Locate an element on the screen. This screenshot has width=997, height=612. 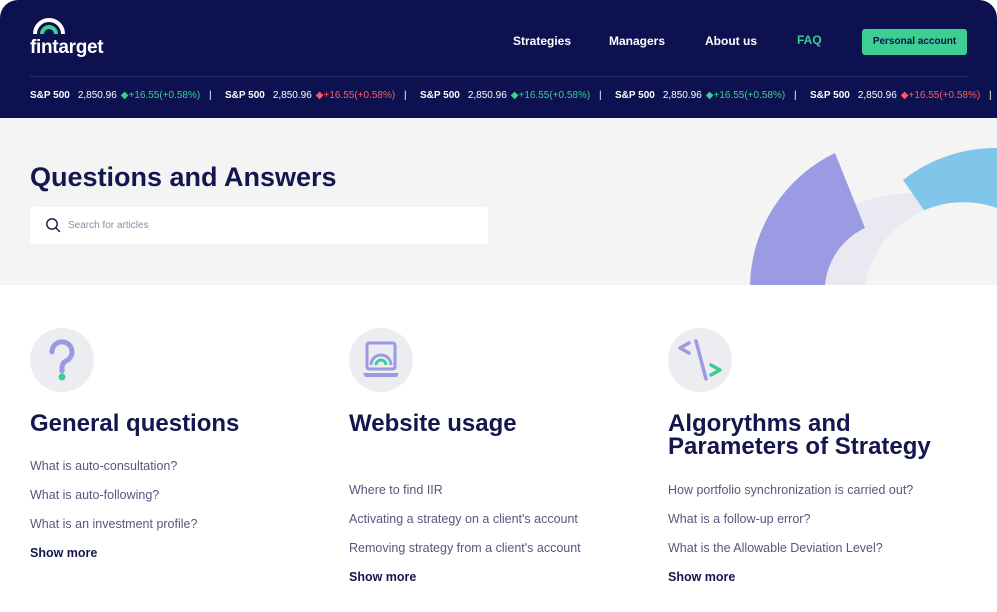
page-title: Questions and Answers is located at coordinates (183, 177).